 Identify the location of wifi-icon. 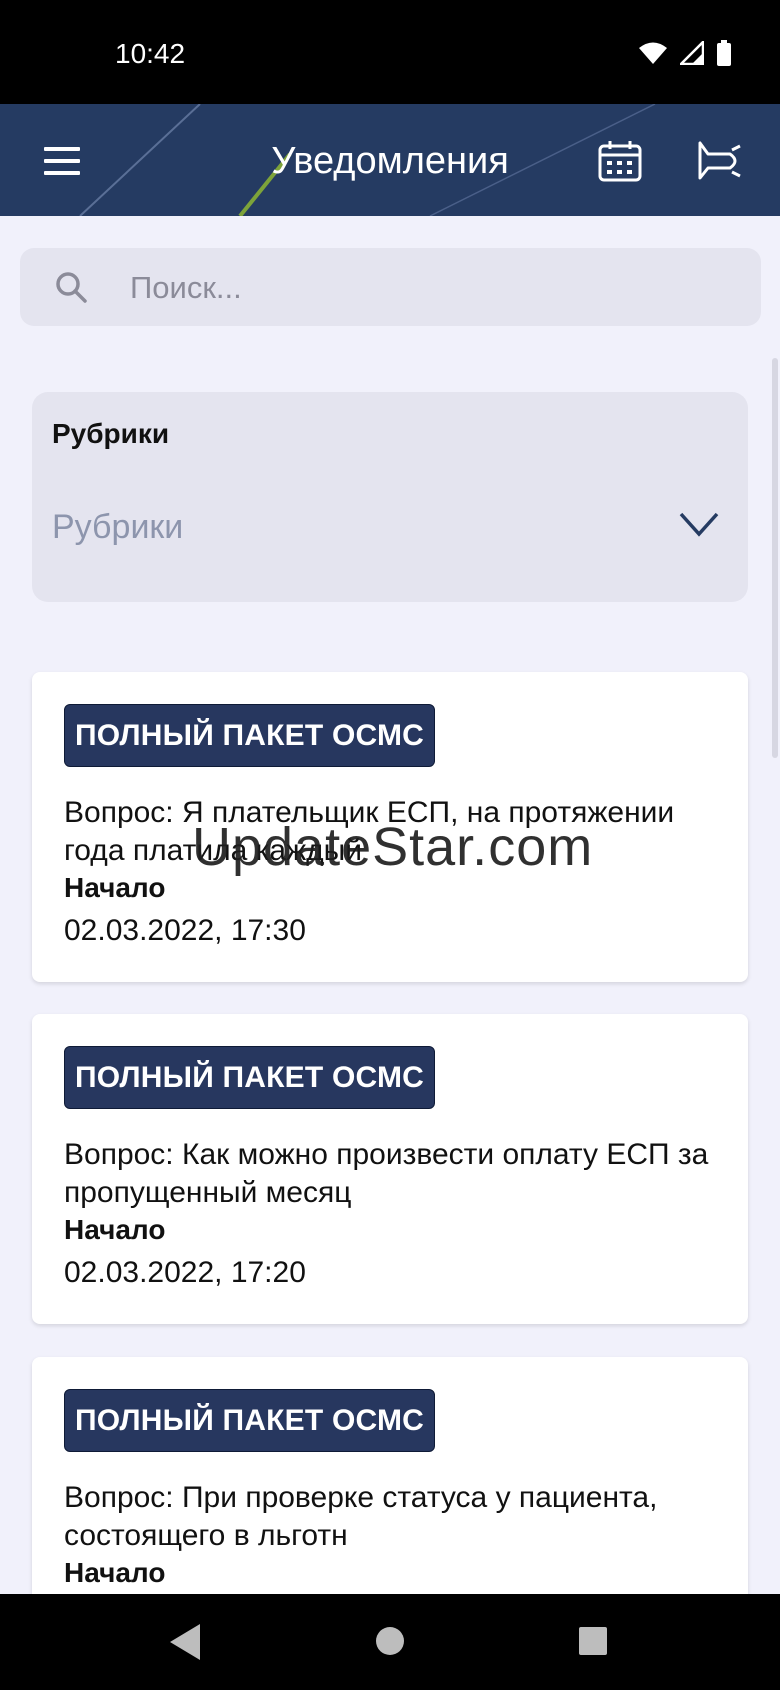
(653, 53).